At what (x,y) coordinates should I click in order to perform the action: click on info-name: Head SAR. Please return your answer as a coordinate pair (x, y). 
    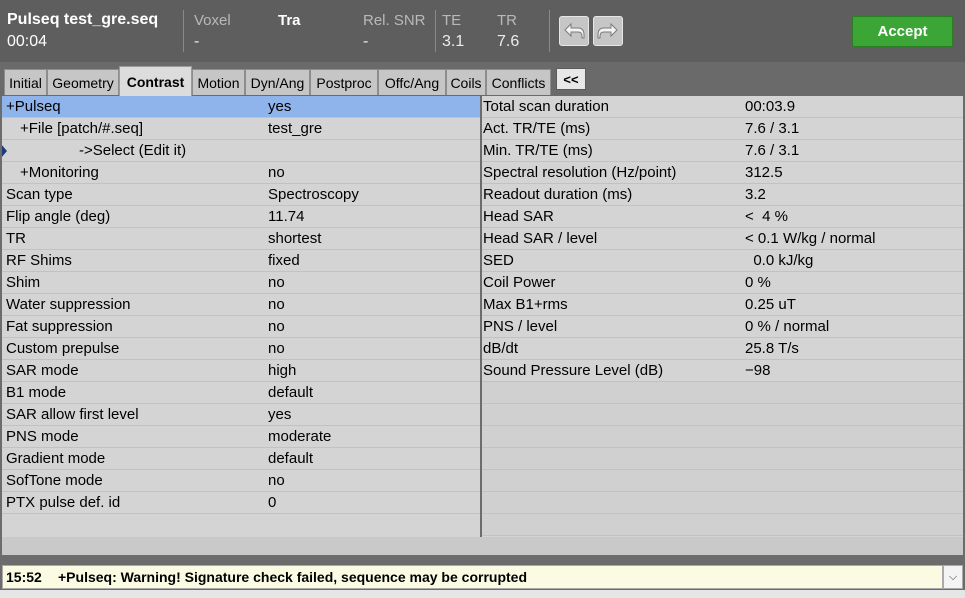
    Looking at the image, I should click on (518, 216).